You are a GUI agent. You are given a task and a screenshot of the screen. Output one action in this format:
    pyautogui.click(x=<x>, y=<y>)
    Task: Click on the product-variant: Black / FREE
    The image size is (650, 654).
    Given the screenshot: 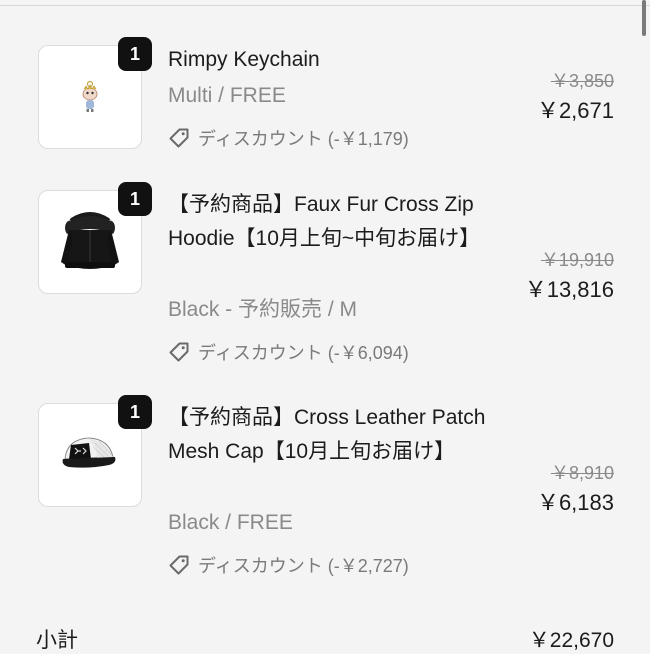 What is the action you would take?
    pyautogui.click(x=230, y=522)
    